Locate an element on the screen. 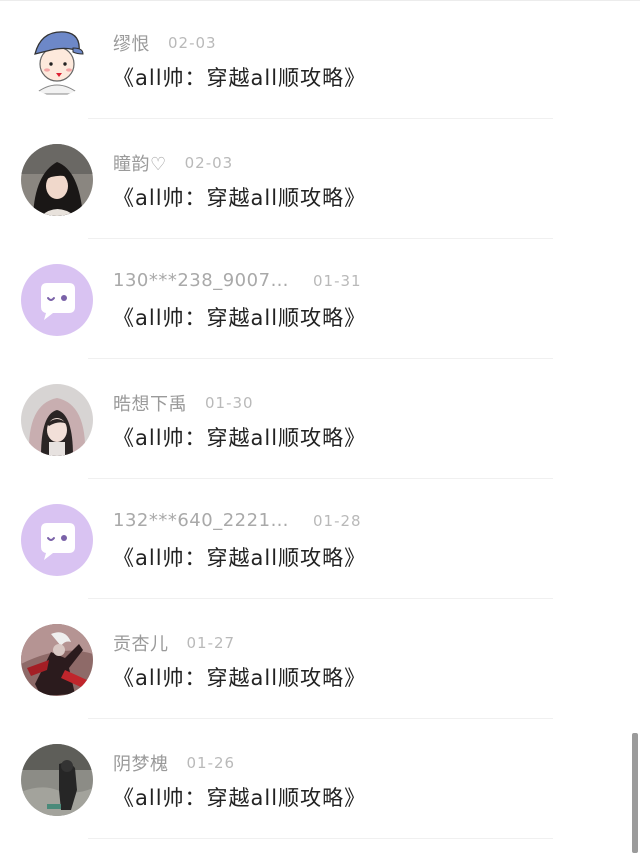  list-item: 阴梦槐 01-26 《all帅：穿越all顺攻略》 is located at coordinates (320, 779).